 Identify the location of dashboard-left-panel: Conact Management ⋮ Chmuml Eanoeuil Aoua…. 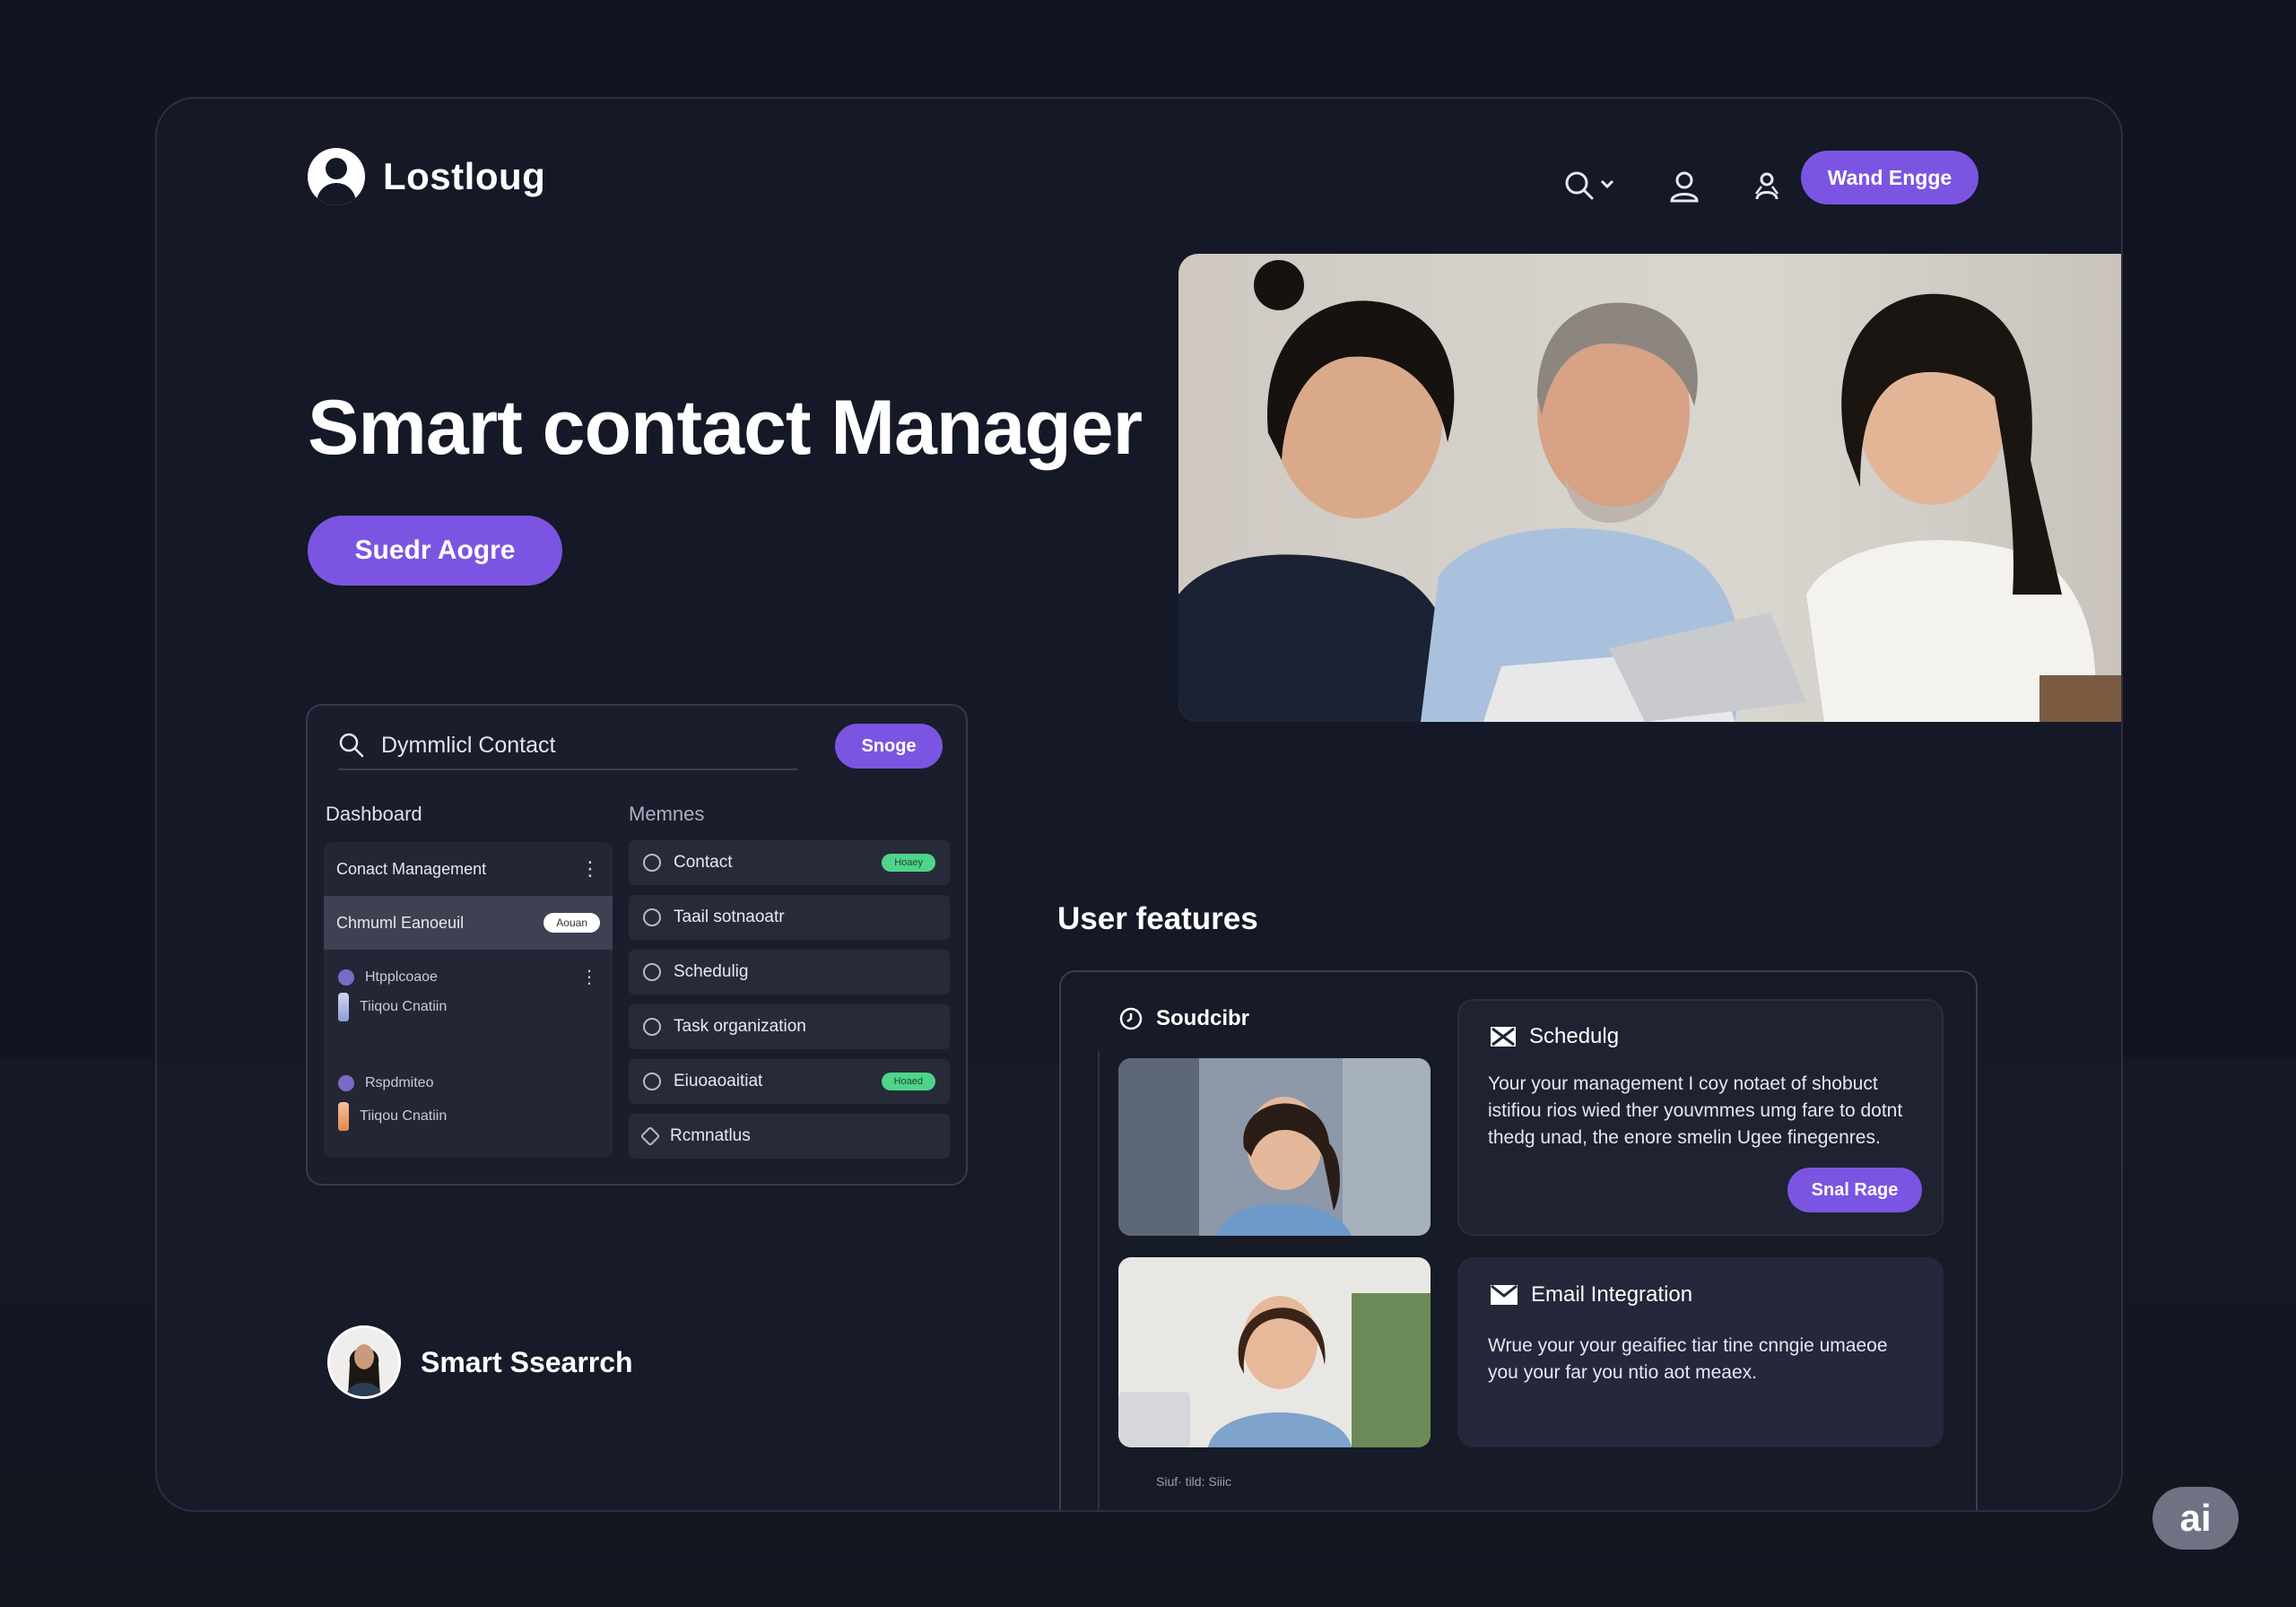
(468, 1000).